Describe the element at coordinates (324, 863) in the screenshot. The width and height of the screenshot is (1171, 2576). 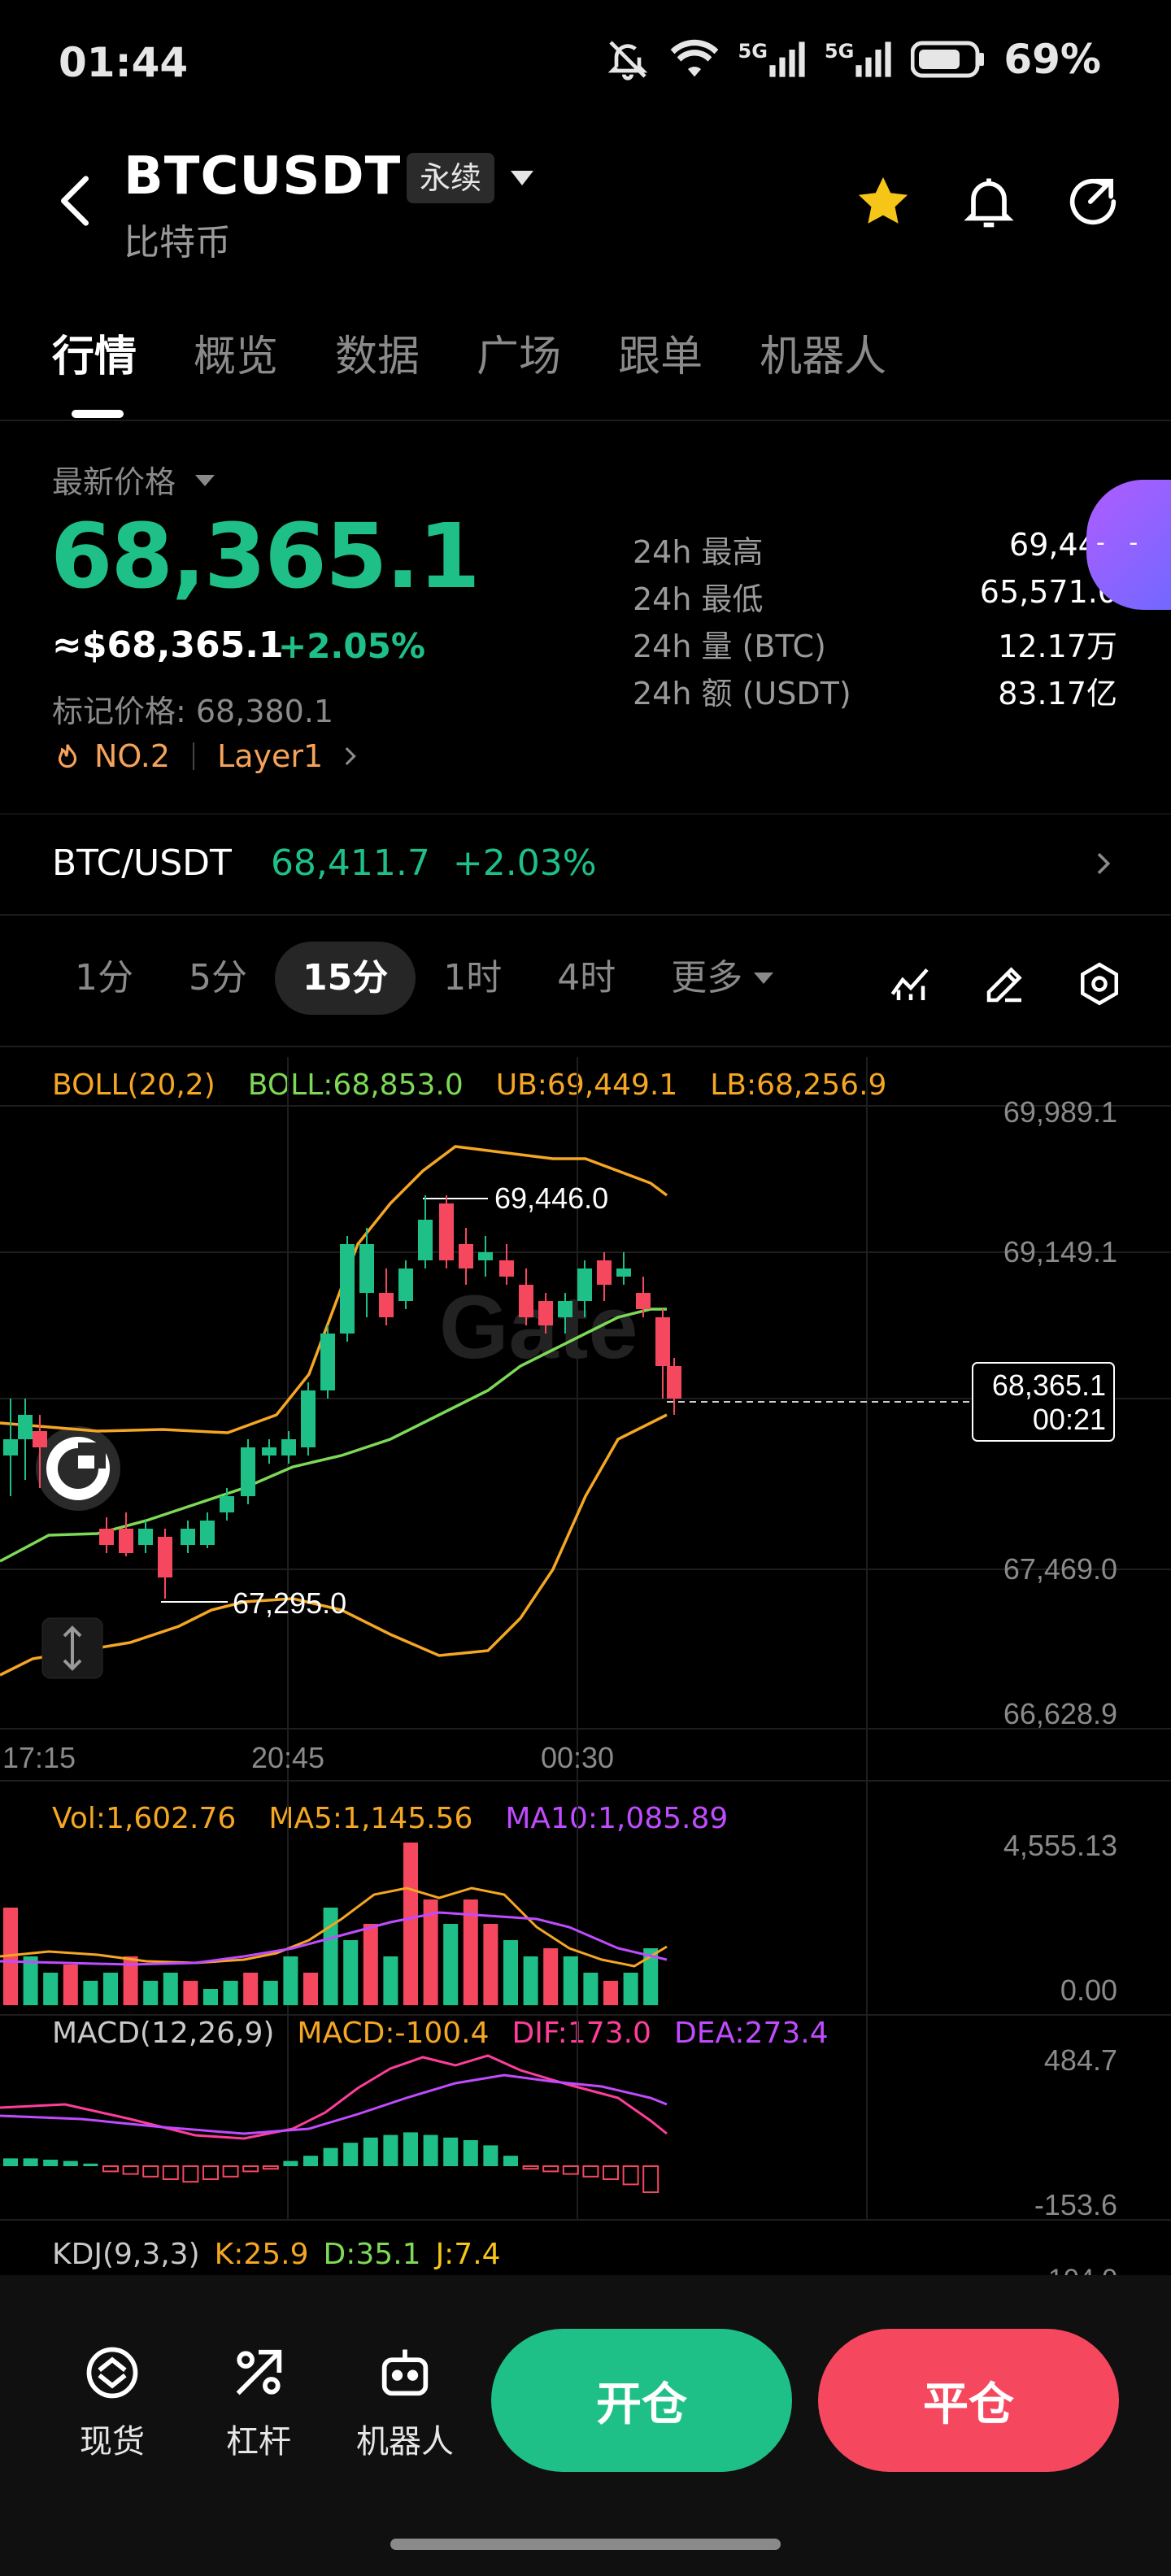
I see `spot-pair-row: BTC/USDT 68,411.7 +2.03%` at that location.